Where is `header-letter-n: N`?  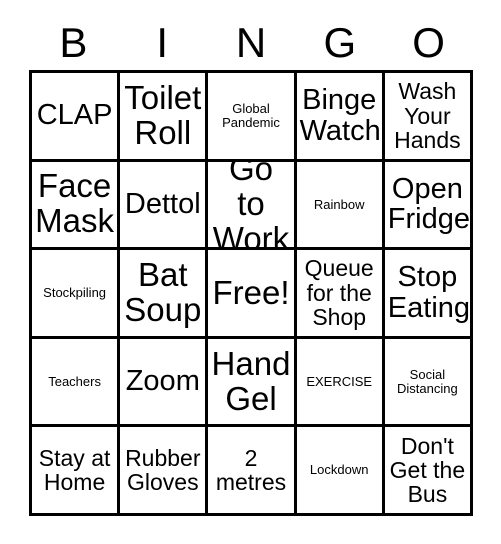 header-letter-n: N is located at coordinates (251, 42).